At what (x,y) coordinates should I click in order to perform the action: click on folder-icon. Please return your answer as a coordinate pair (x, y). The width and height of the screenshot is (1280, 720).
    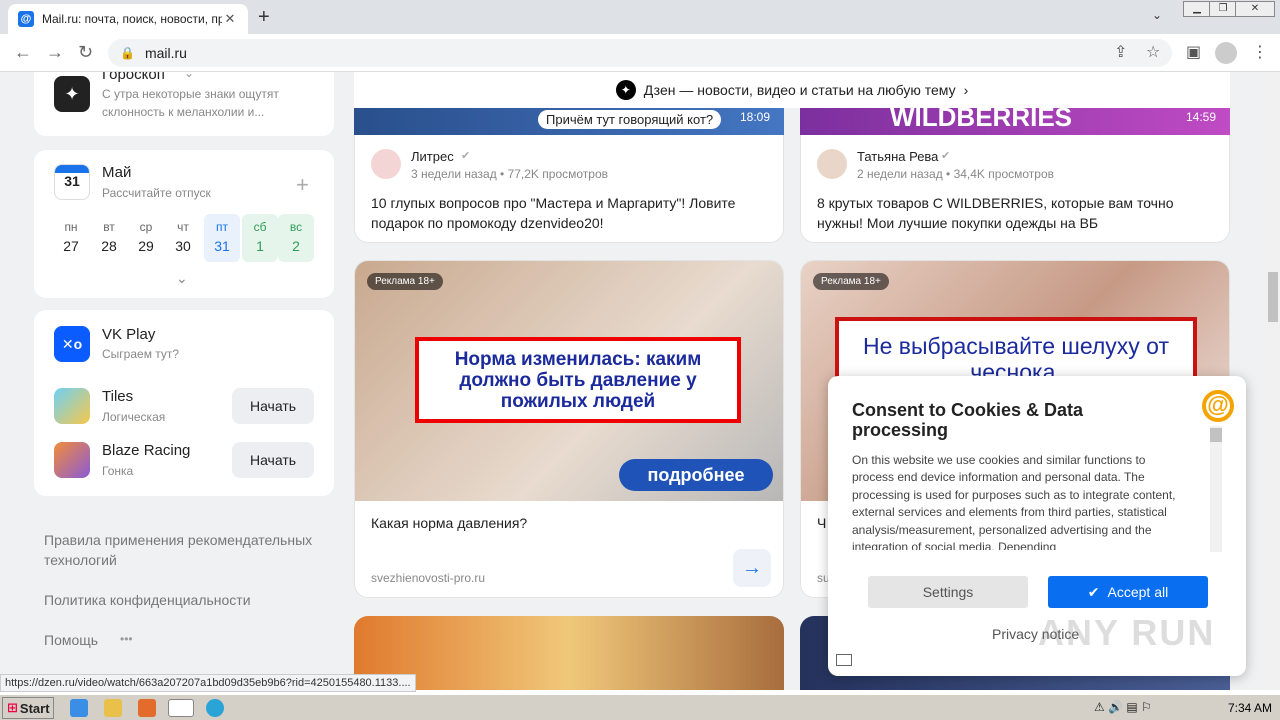
    Looking at the image, I should click on (113, 708).